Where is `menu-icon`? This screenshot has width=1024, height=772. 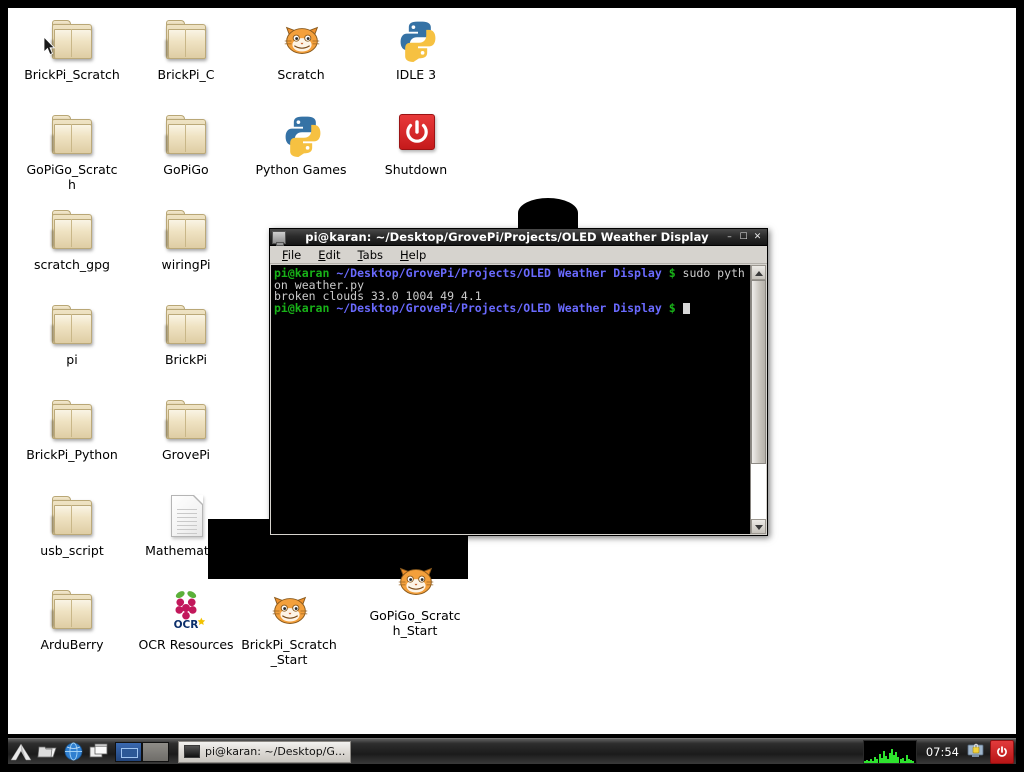 menu-icon is located at coordinates (21, 752).